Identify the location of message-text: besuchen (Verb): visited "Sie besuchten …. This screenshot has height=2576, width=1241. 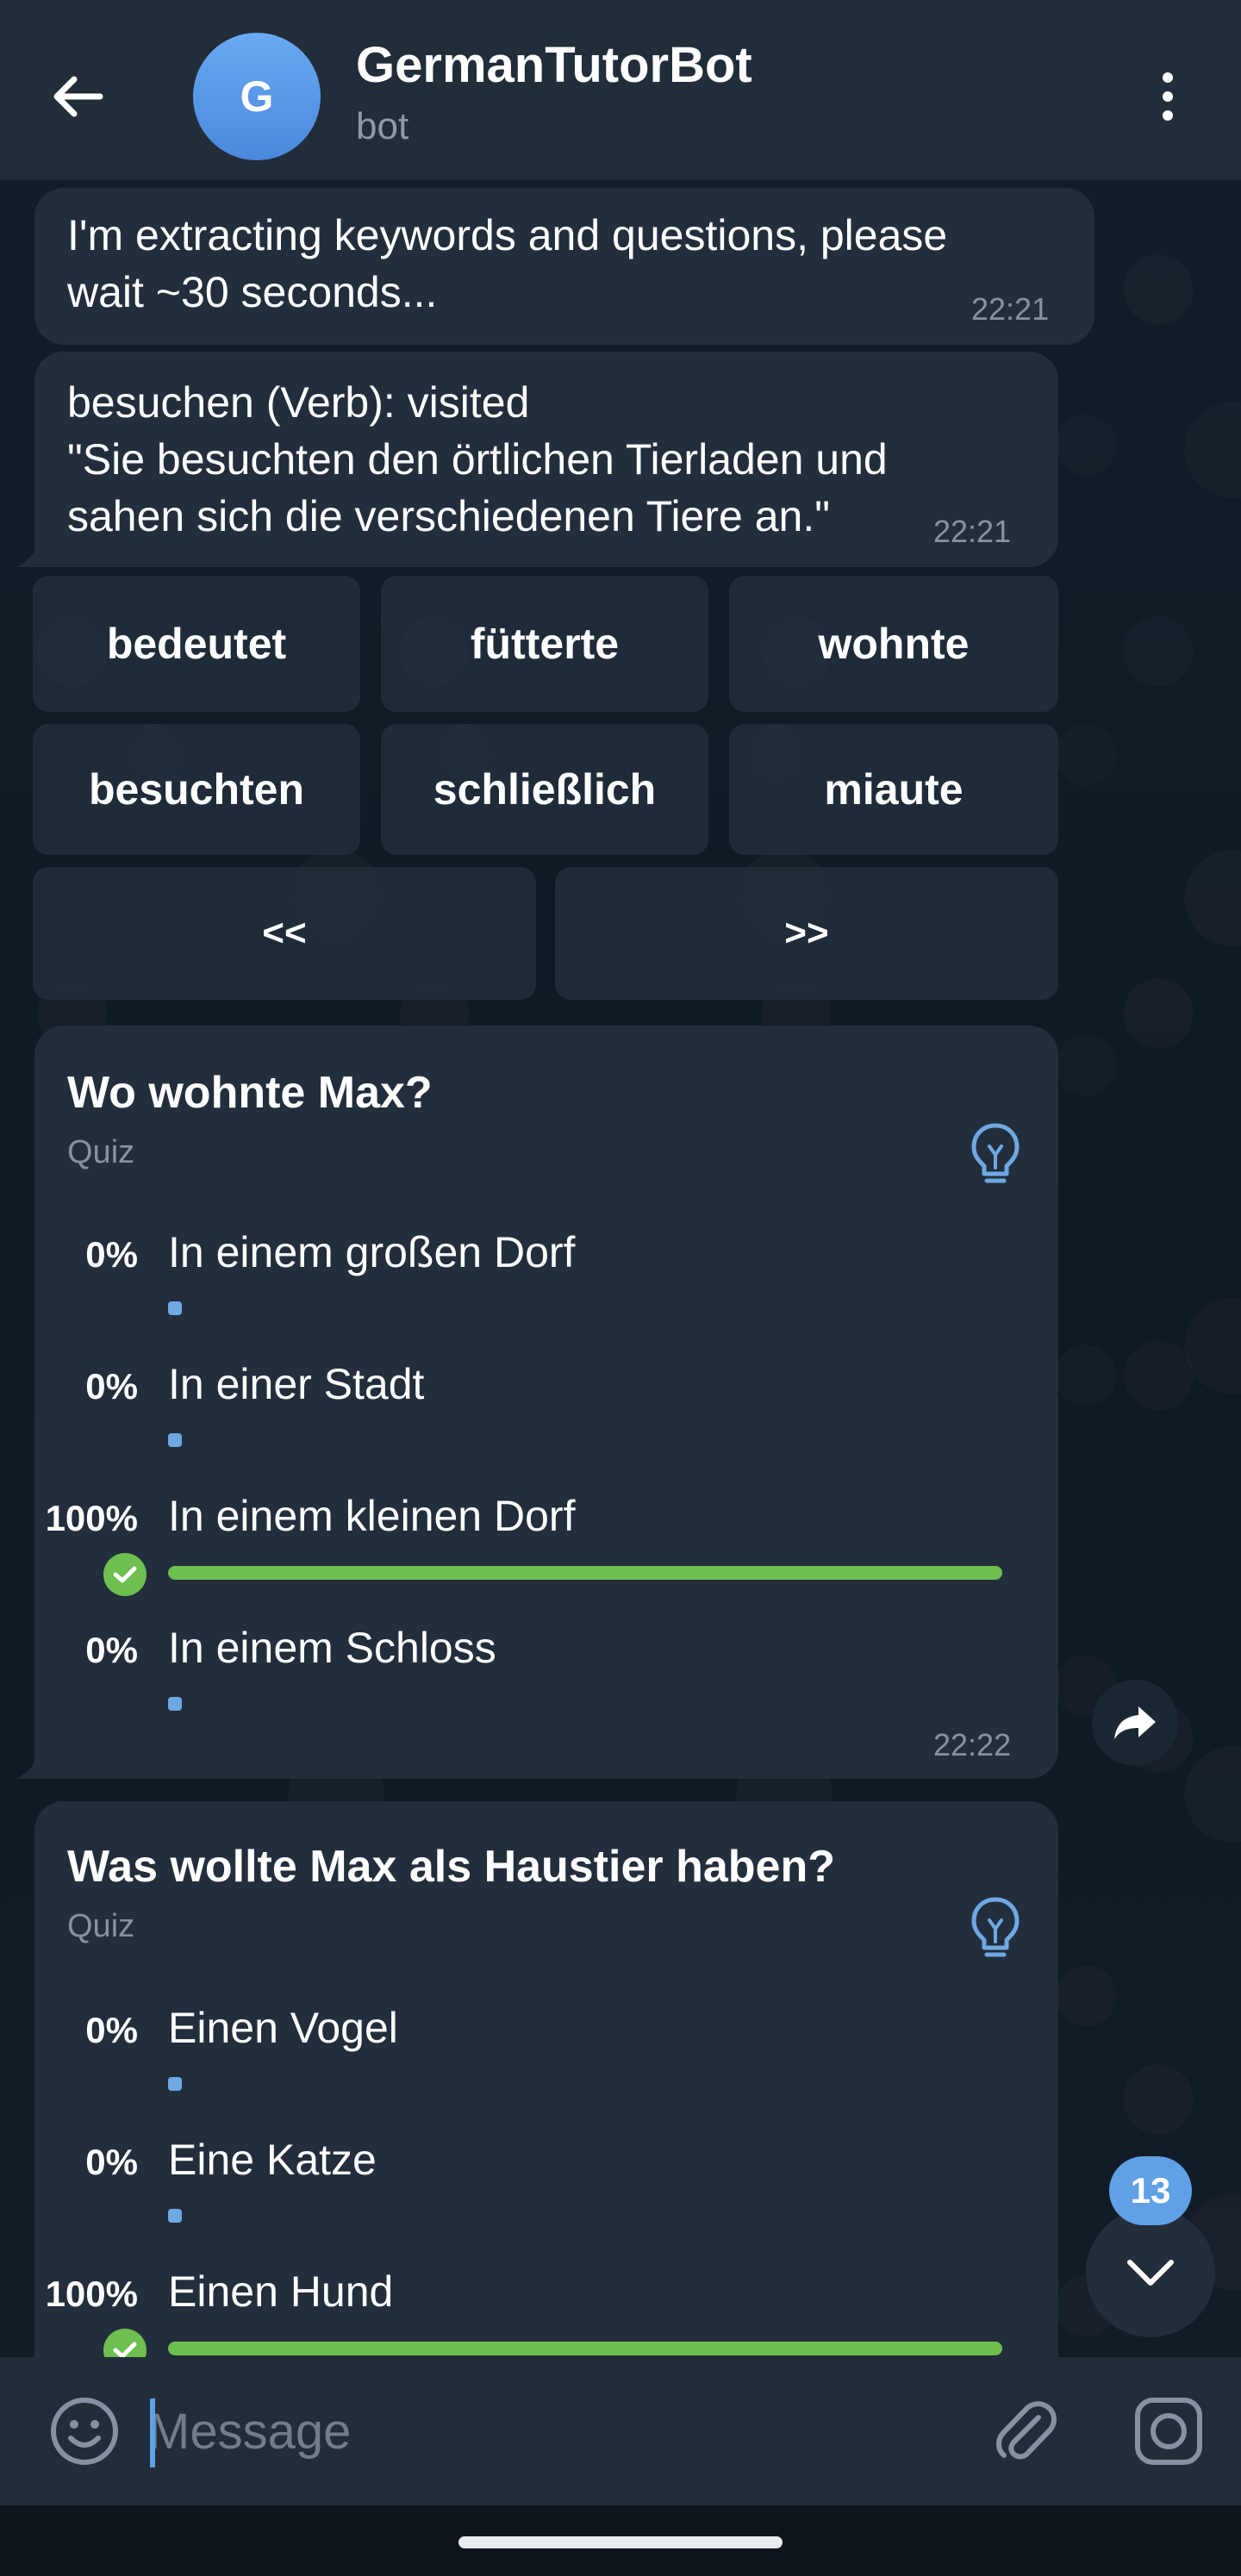
(477, 459).